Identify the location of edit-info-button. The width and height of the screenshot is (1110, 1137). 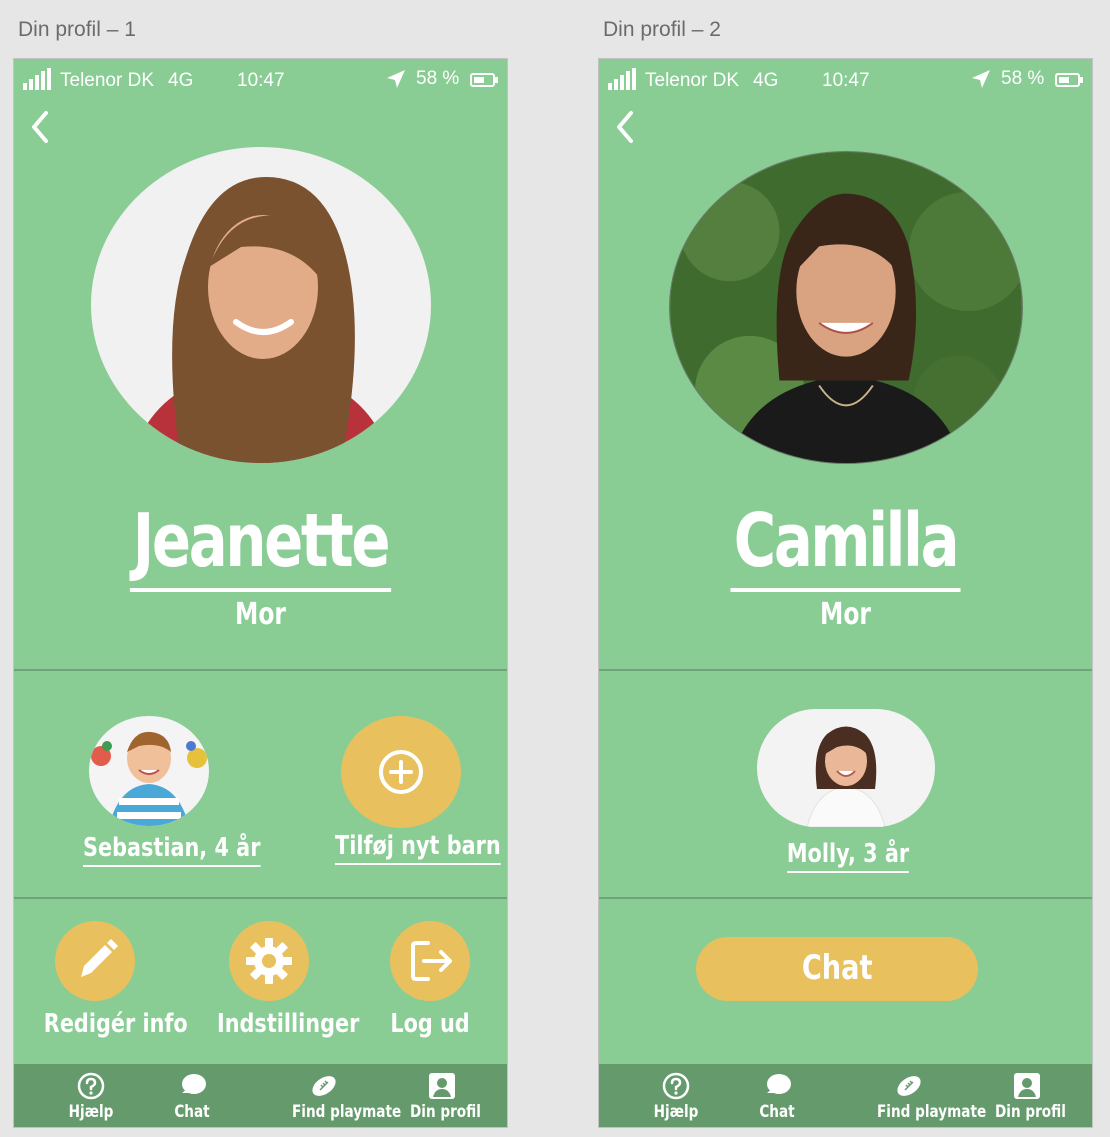
(95, 961).